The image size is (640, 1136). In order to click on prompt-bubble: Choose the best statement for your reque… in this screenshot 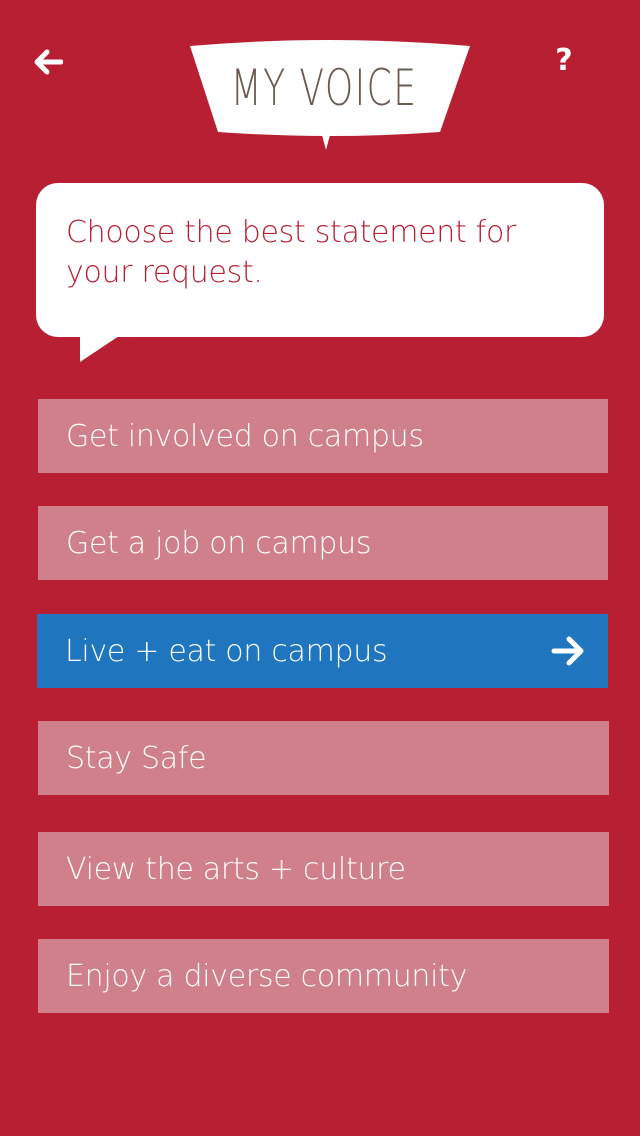, I will do `click(320, 260)`.